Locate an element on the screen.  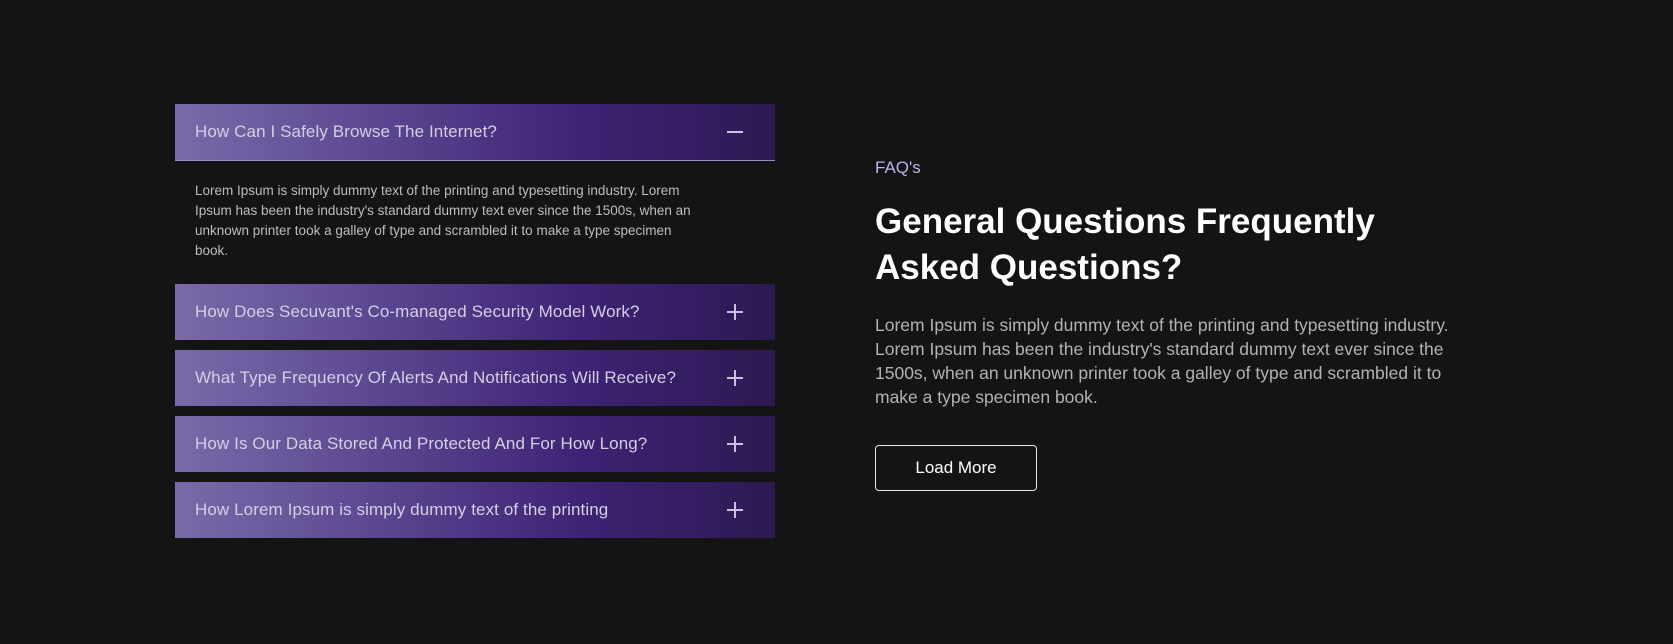
minus-icon is located at coordinates (735, 132).